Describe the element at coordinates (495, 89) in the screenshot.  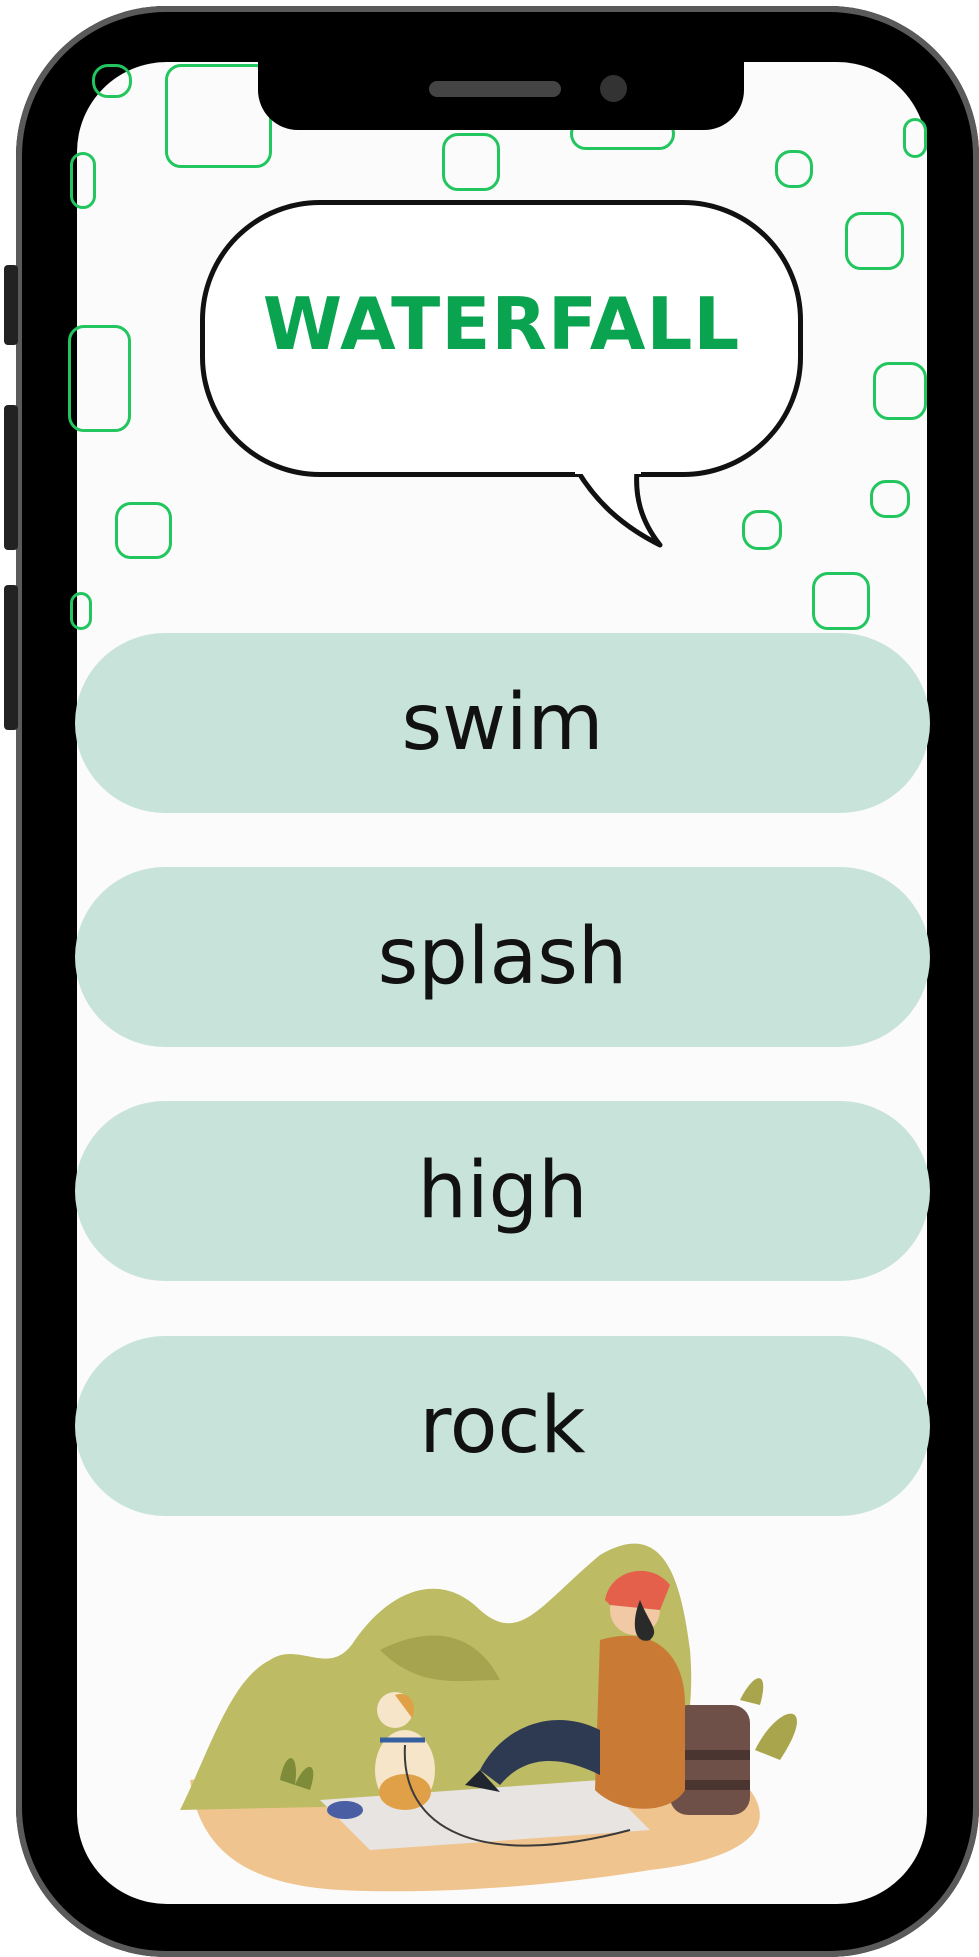
I see `speaker-icon` at that location.